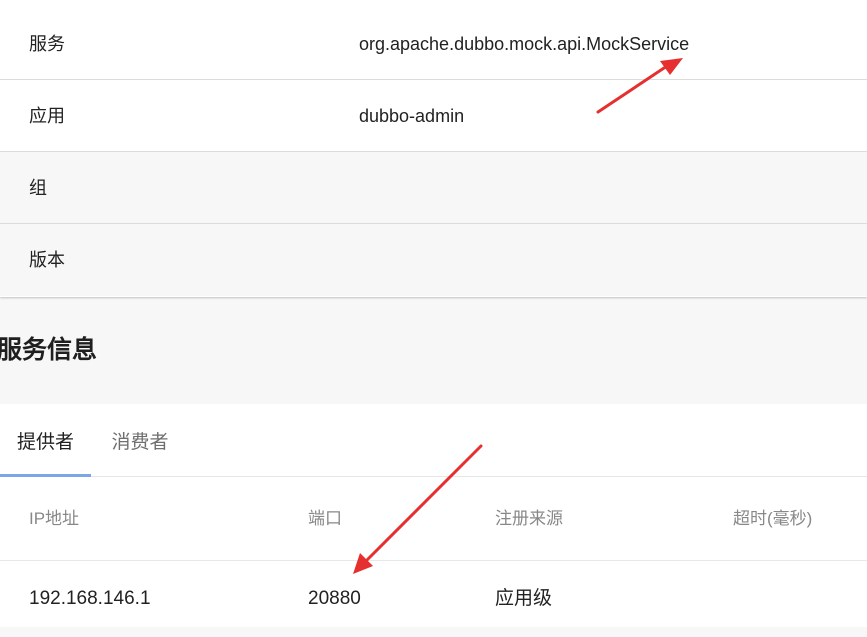  I want to click on column-header-port: 端口, so click(325, 519).